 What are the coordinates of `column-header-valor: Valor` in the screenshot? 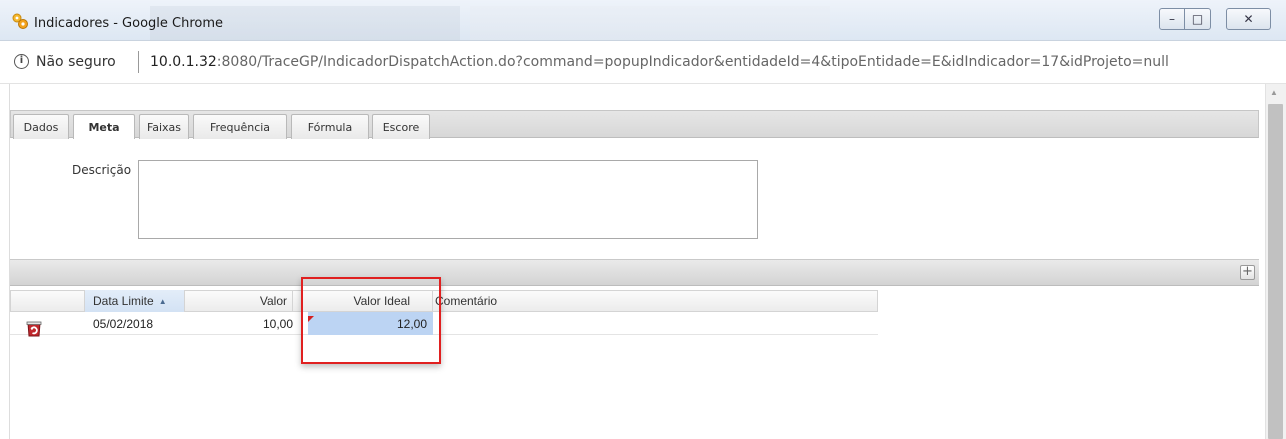 It's located at (239, 301).